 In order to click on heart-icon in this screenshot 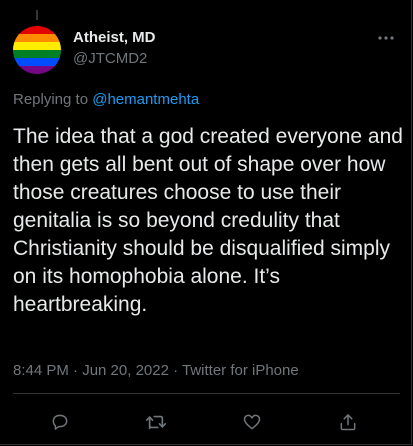, I will do `click(252, 422)`.